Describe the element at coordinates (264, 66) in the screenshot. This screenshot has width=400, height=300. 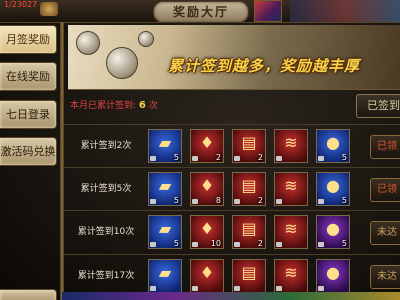
I see `banner-slogan: 累计签到越多，奖励越丰厚` at that location.